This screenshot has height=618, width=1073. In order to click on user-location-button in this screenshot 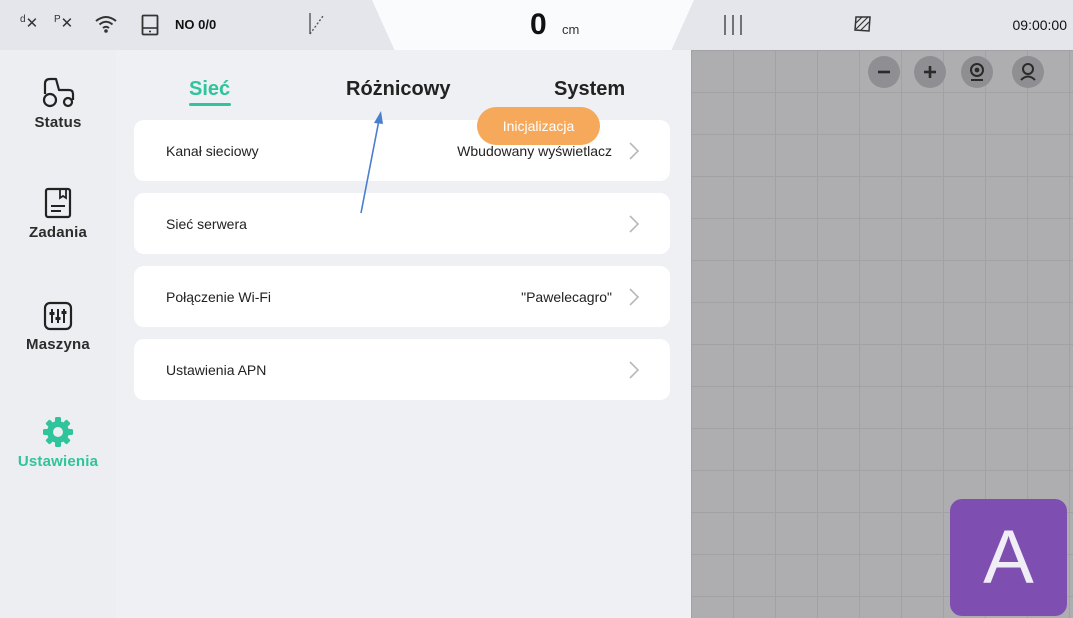, I will do `click(1028, 72)`.